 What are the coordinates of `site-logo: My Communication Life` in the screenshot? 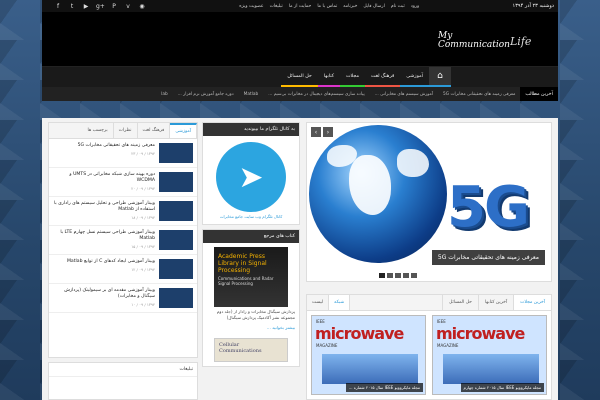 It's located at (484, 41).